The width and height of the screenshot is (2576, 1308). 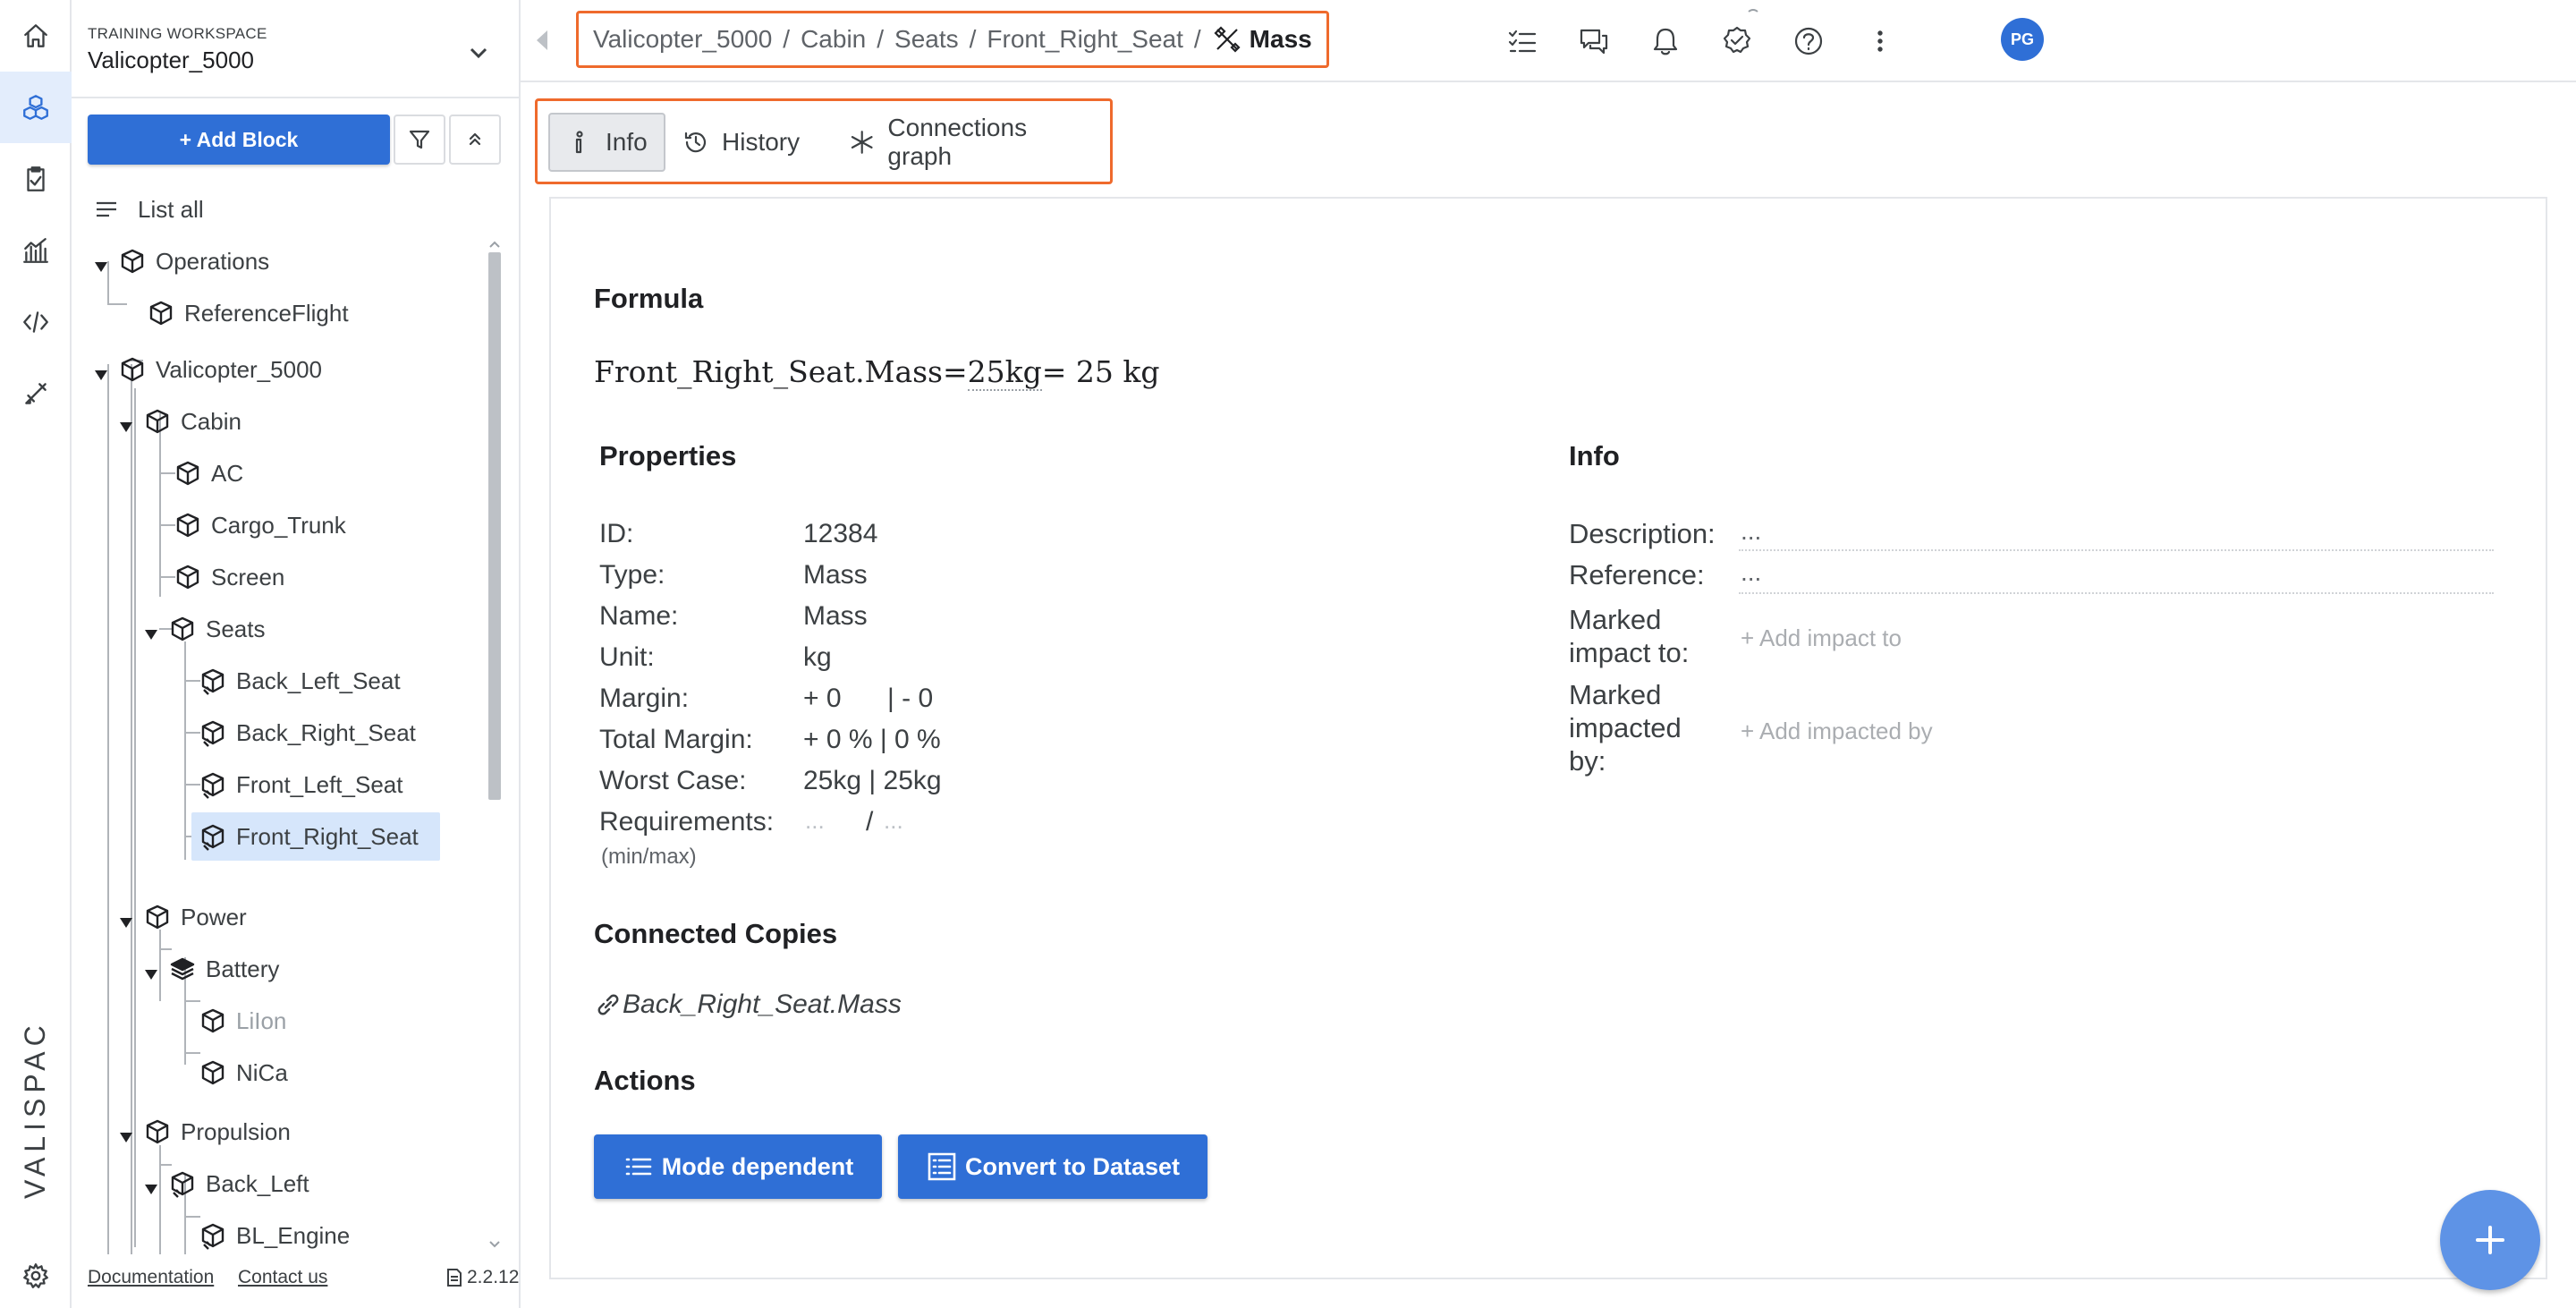 What do you see at coordinates (180, 421) in the screenshot?
I see `tree-node-cabin: Cabin` at bounding box center [180, 421].